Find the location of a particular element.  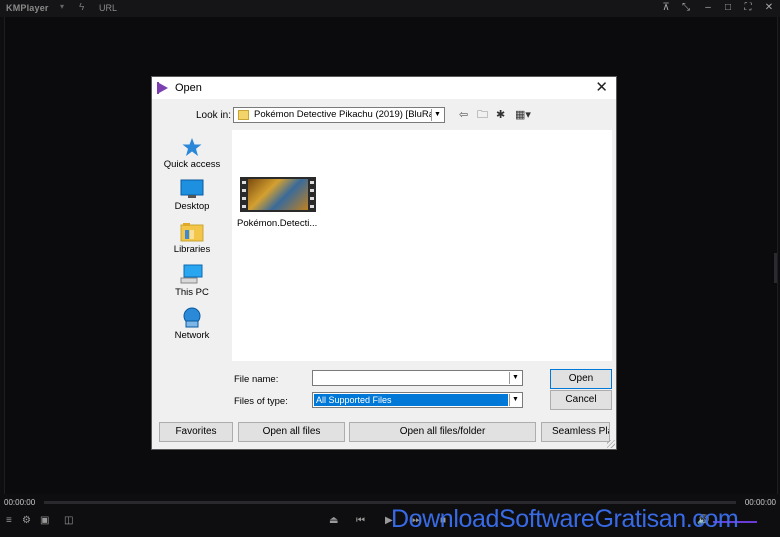

time-elapsed: 00:00:00 is located at coordinates (20, 502).